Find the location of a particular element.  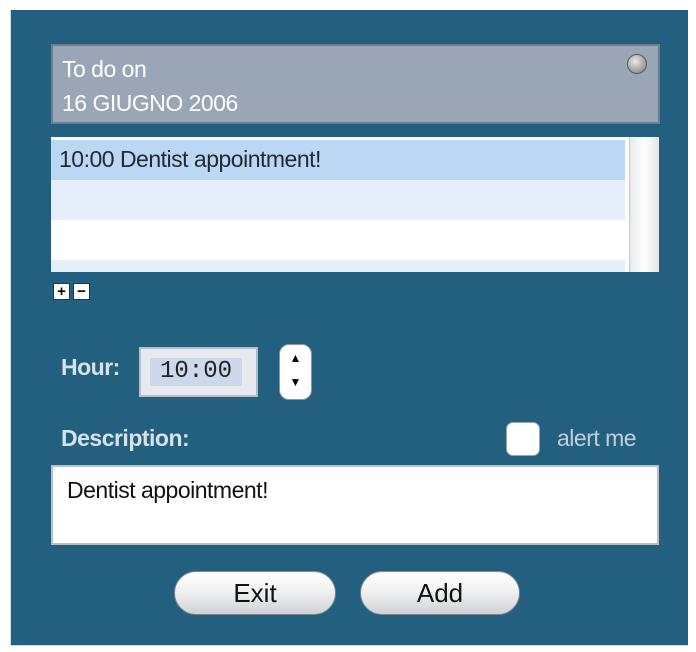

exit-button: Exit is located at coordinates (255, 593).